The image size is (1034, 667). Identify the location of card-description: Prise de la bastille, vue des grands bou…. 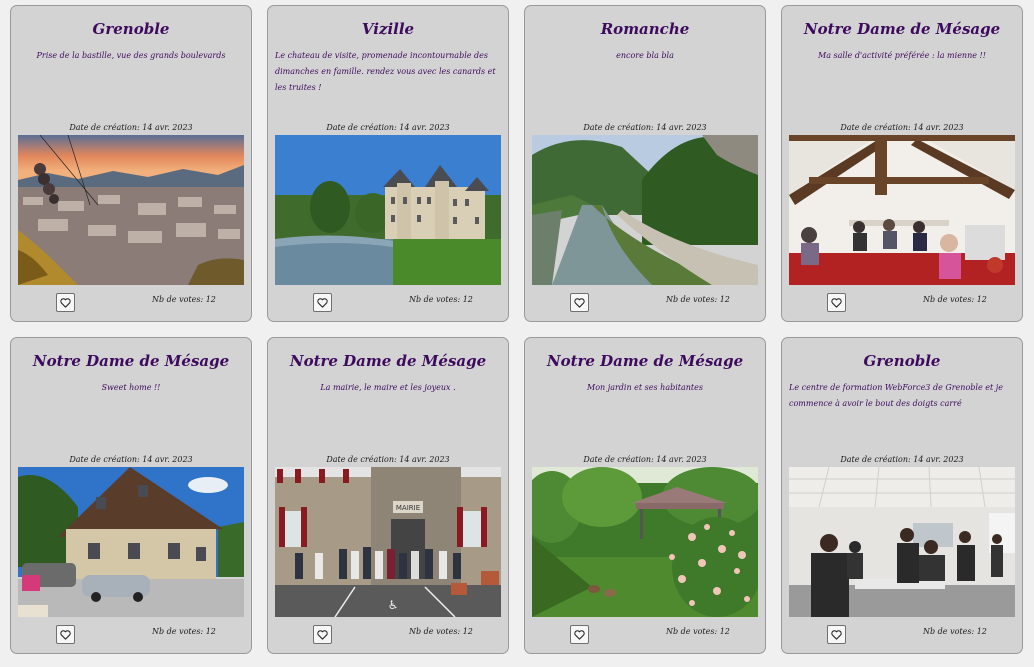
(131, 55).